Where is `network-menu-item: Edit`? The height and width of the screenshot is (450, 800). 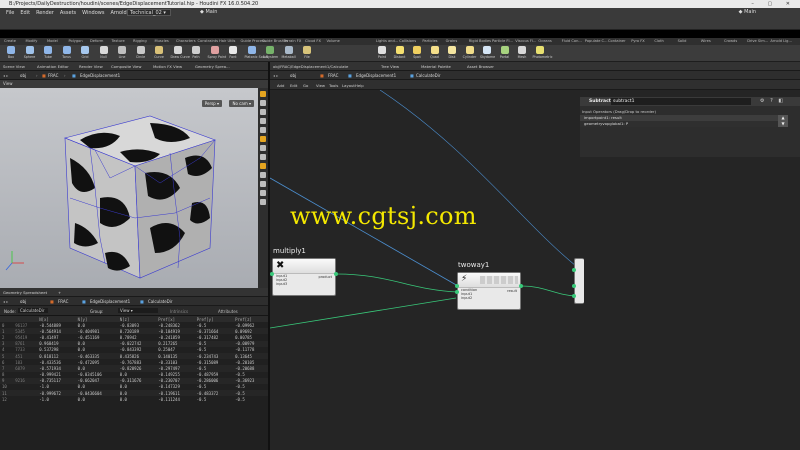 network-menu-item: Edit is located at coordinates (293, 85).